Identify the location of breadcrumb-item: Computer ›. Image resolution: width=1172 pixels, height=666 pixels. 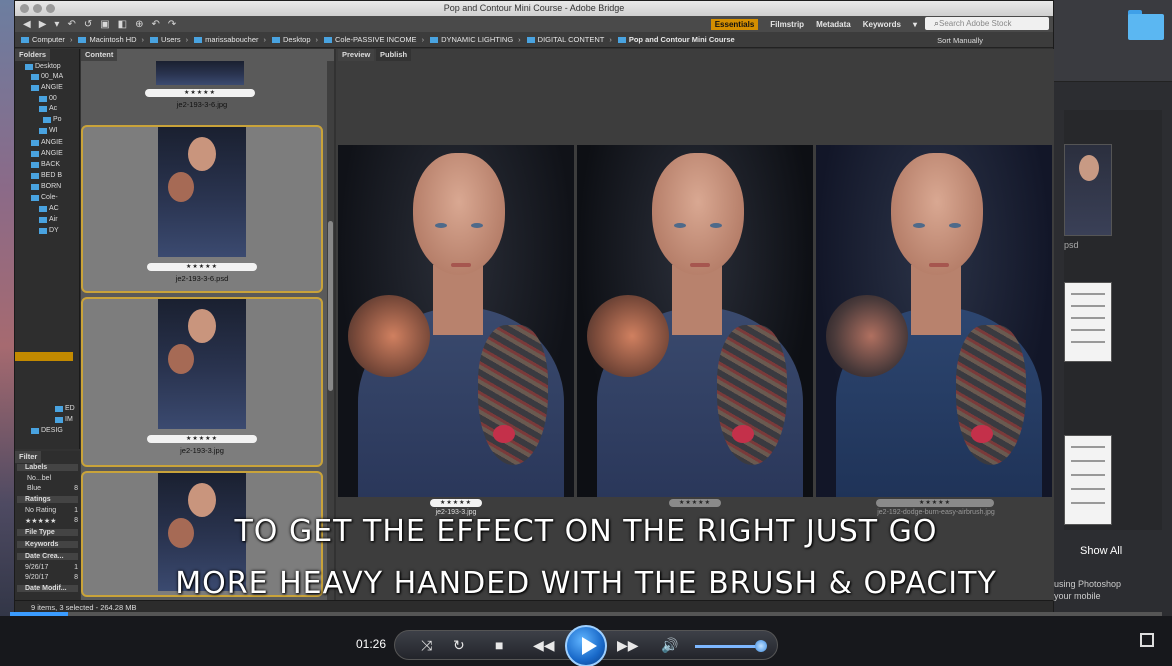
(43, 39).